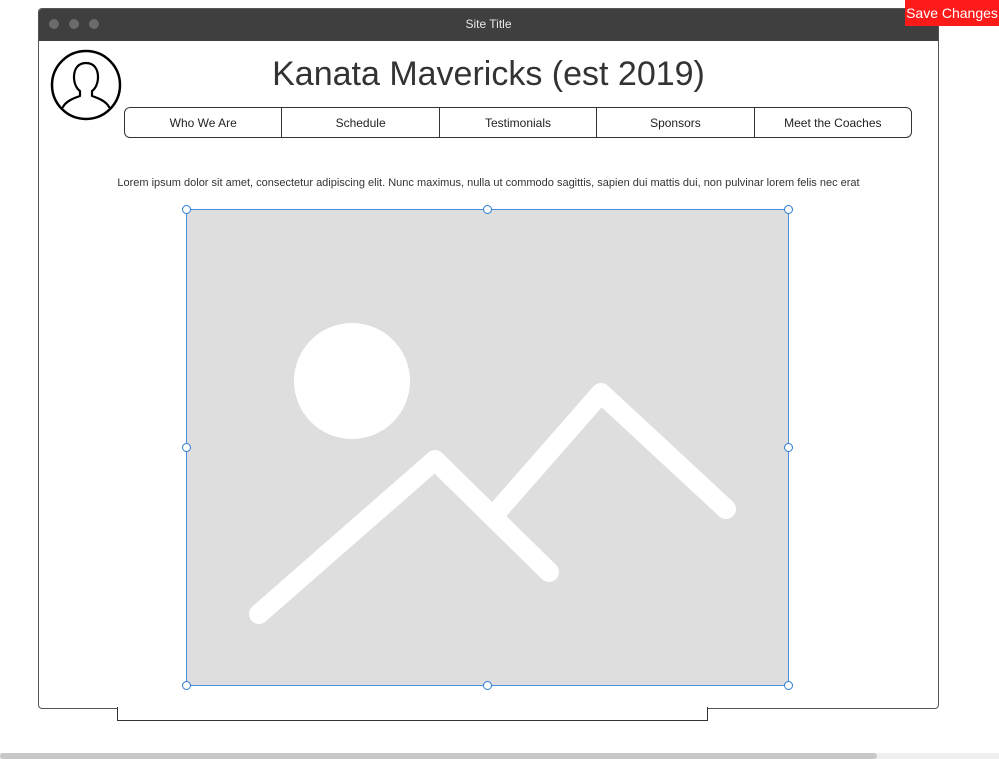 This screenshot has height=759, width=999. What do you see at coordinates (186, 209) in the screenshot?
I see `resize-handle-top-left` at bounding box center [186, 209].